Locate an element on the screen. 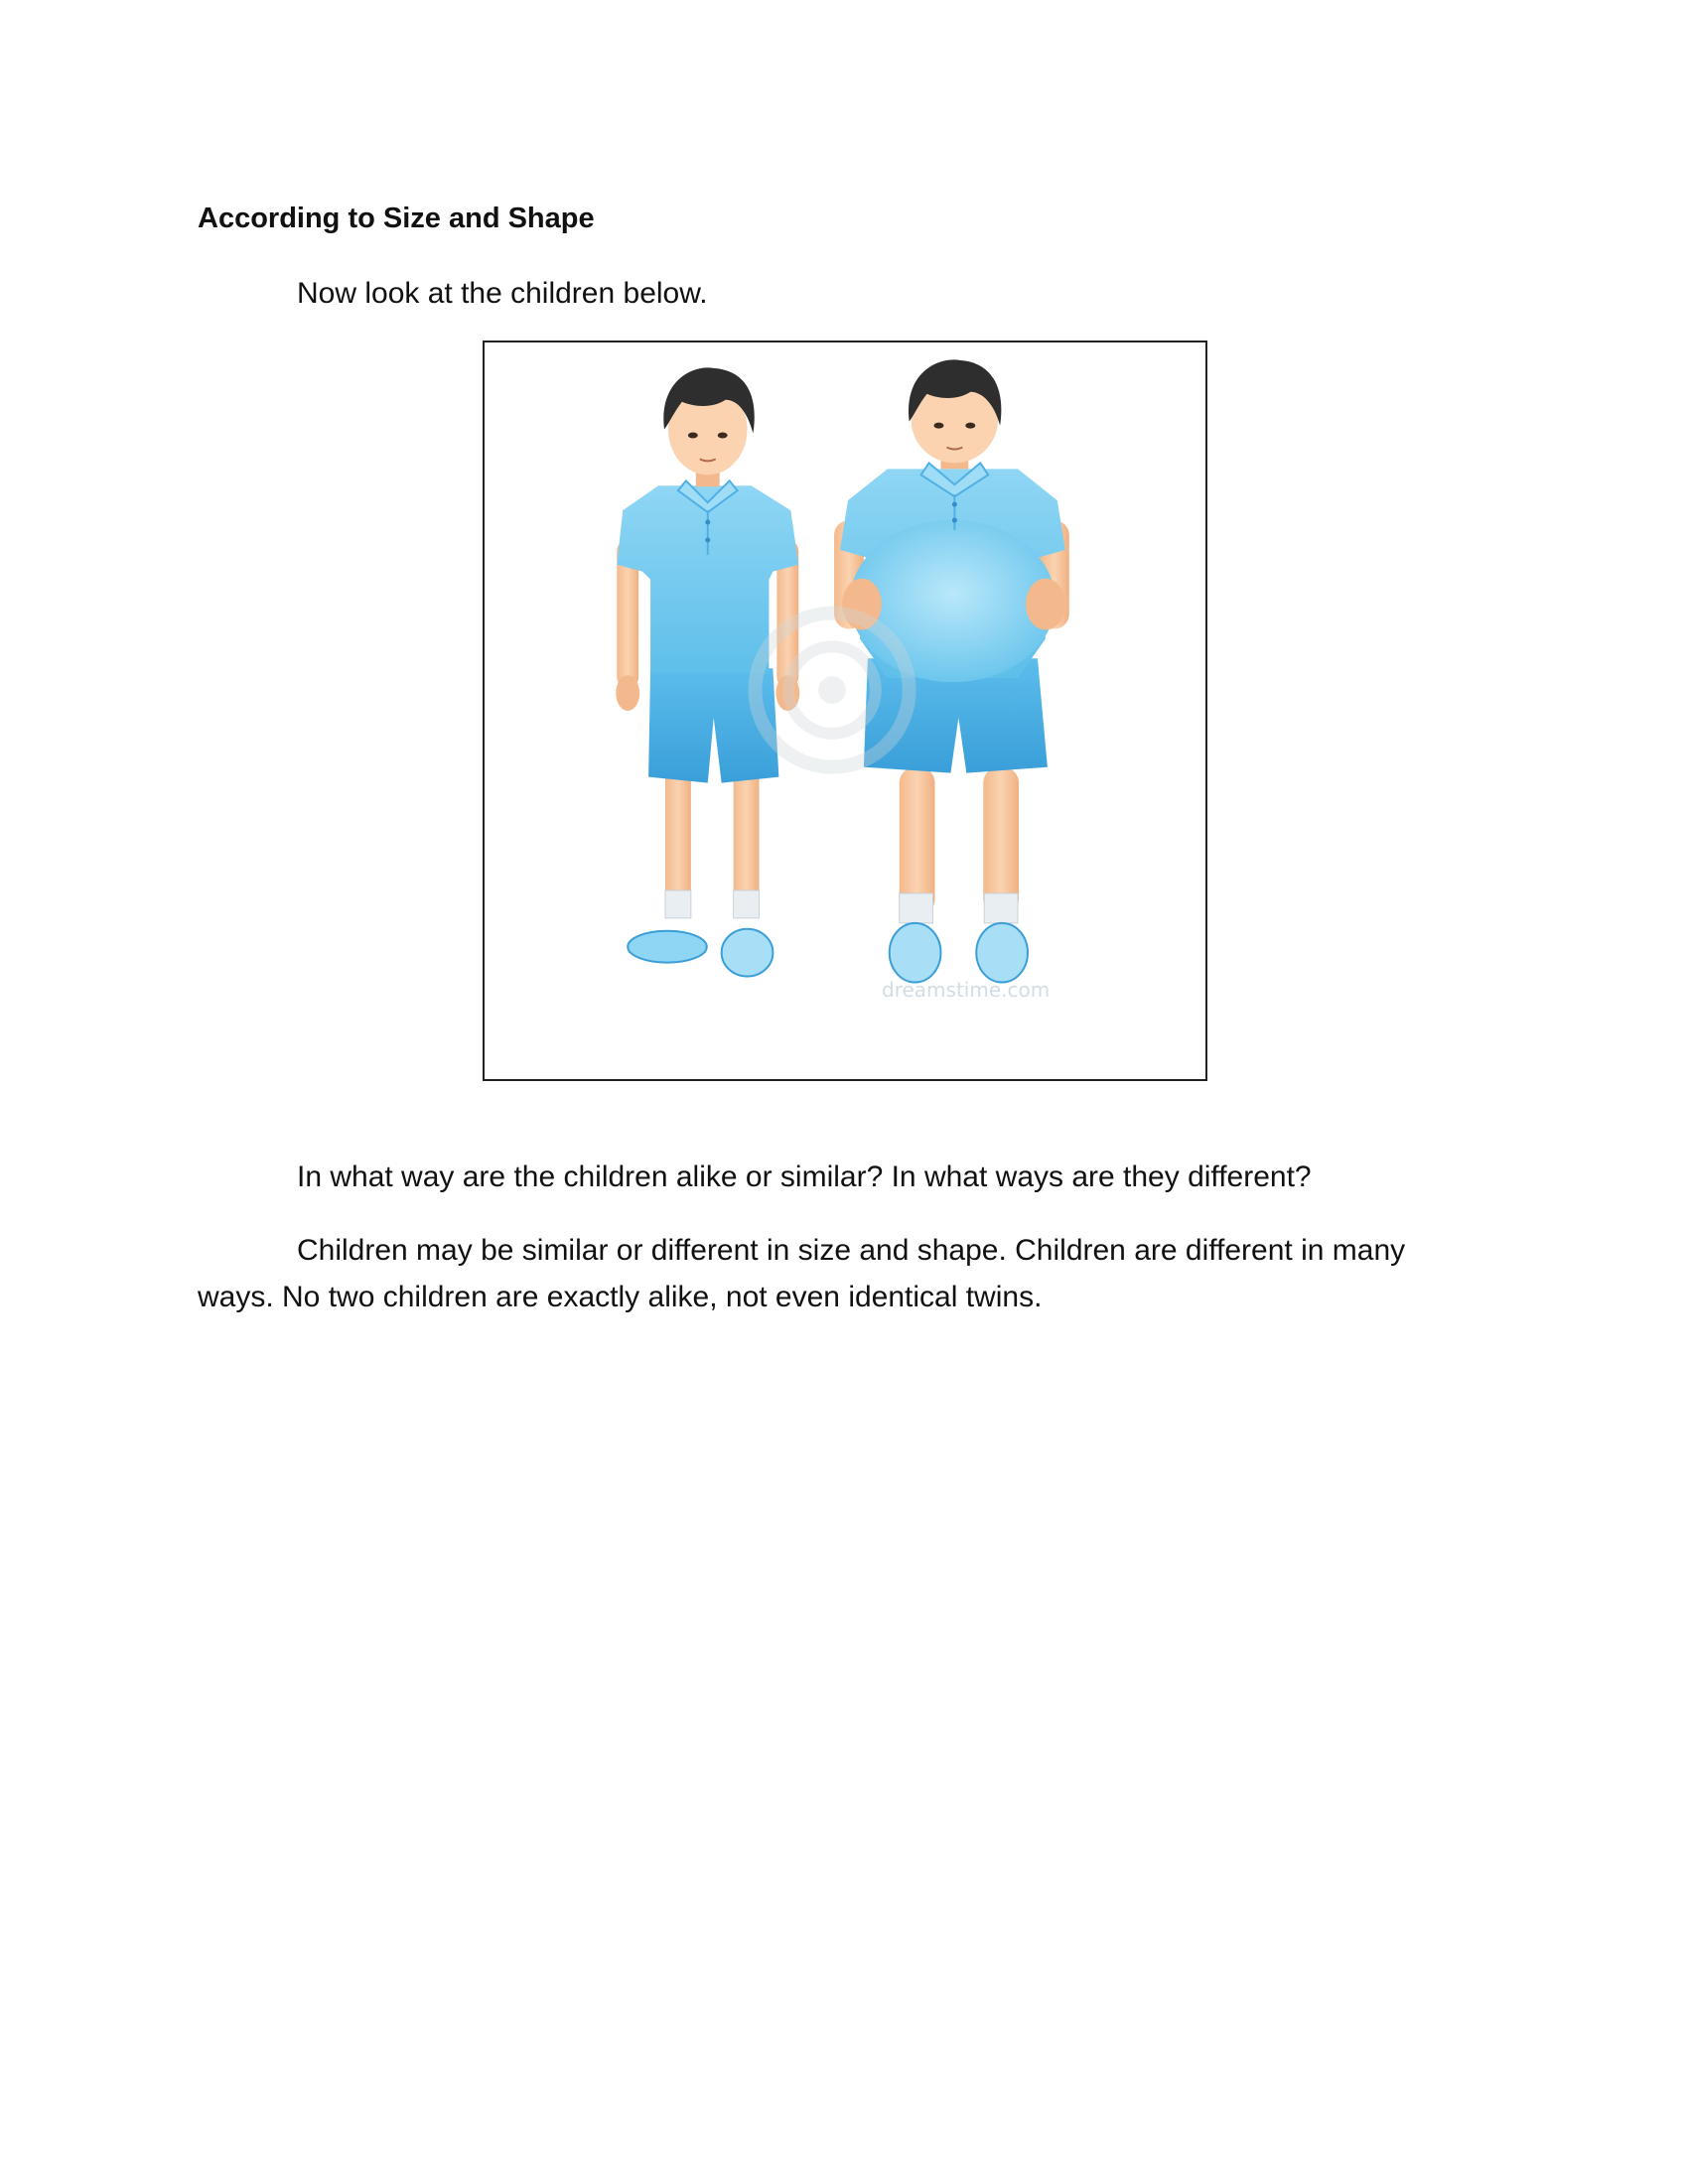 Image resolution: width=1688 pixels, height=2184 pixels. section-heading: According to Size and Shape is located at coordinates (396, 218).